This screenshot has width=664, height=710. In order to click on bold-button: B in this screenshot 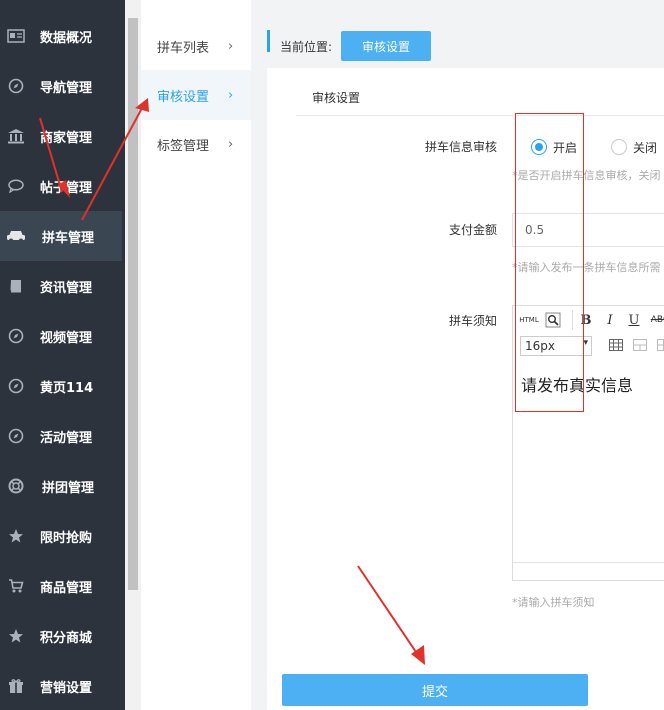, I will do `click(586, 320)`.